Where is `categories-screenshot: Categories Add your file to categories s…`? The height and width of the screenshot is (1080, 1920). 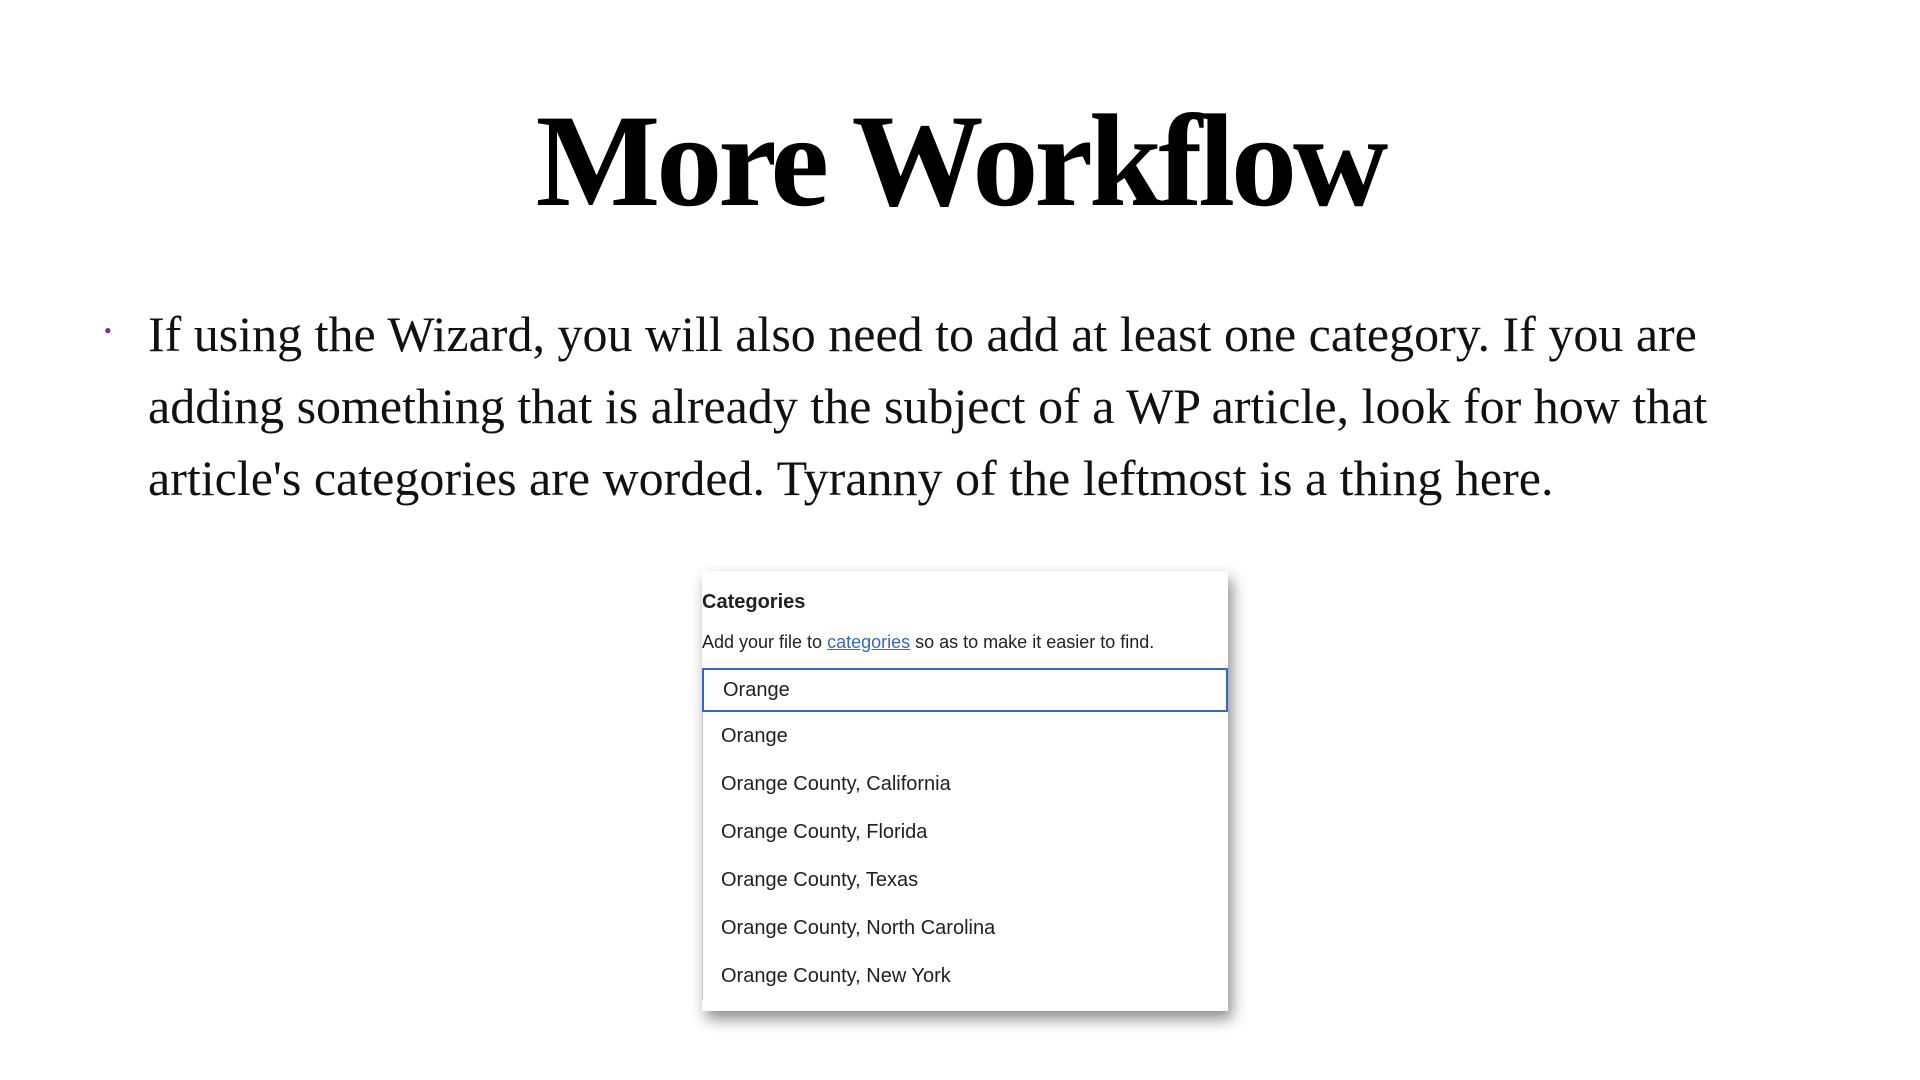
categories-screenshot: Categories Add your file to categories s… is located at coordinates (965, 791).